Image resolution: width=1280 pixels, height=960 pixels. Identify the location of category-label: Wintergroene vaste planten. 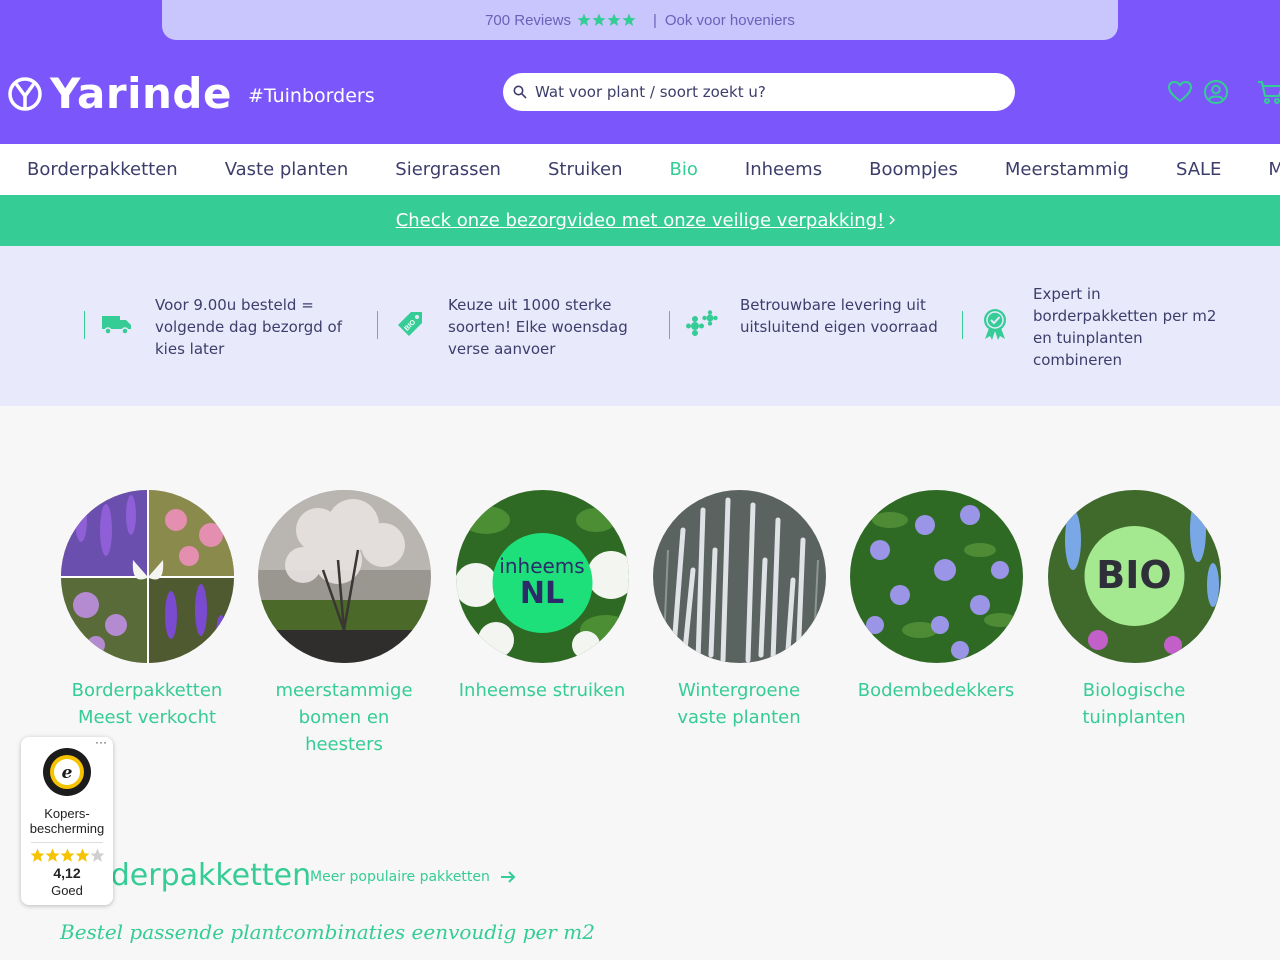
(739, 704).